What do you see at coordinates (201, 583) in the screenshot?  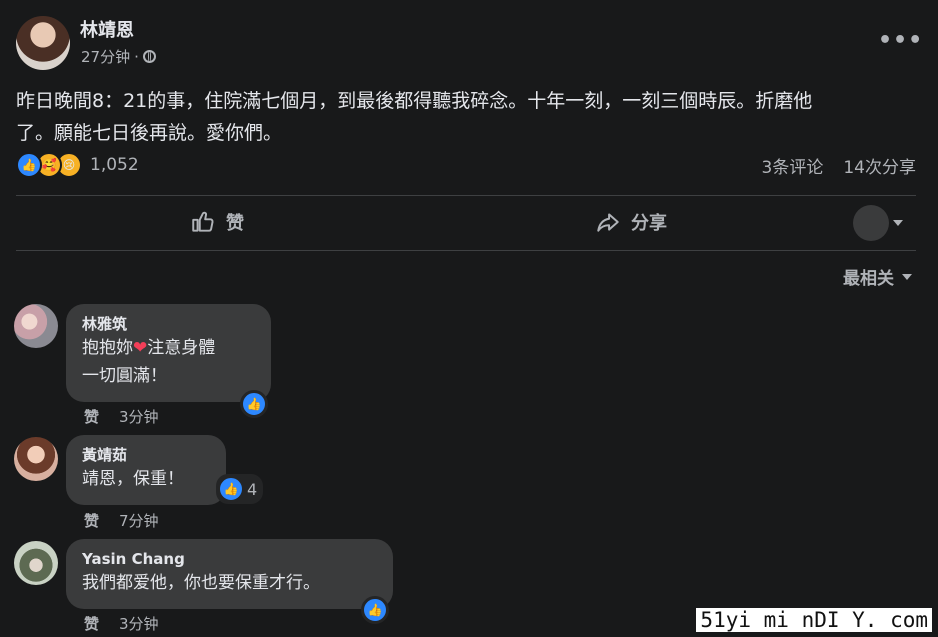 I see `comment-text: 我們都爱他，你也要保重才行。` at bounding box center [201, 583].